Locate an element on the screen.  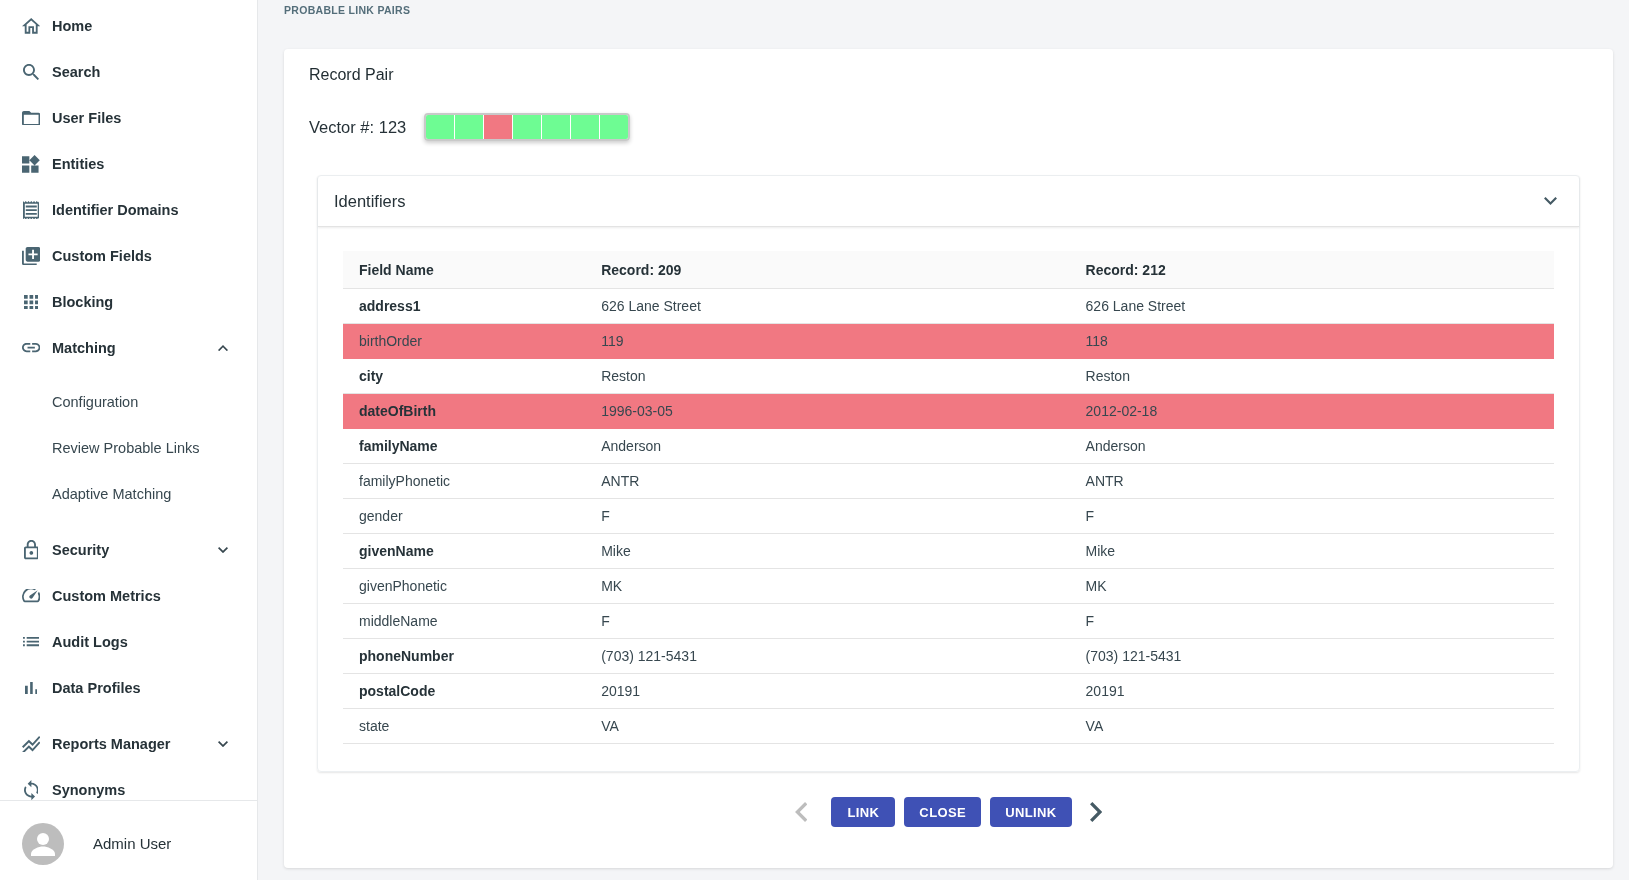
field-name-cell-text: city is located at coordinates (371, 376).